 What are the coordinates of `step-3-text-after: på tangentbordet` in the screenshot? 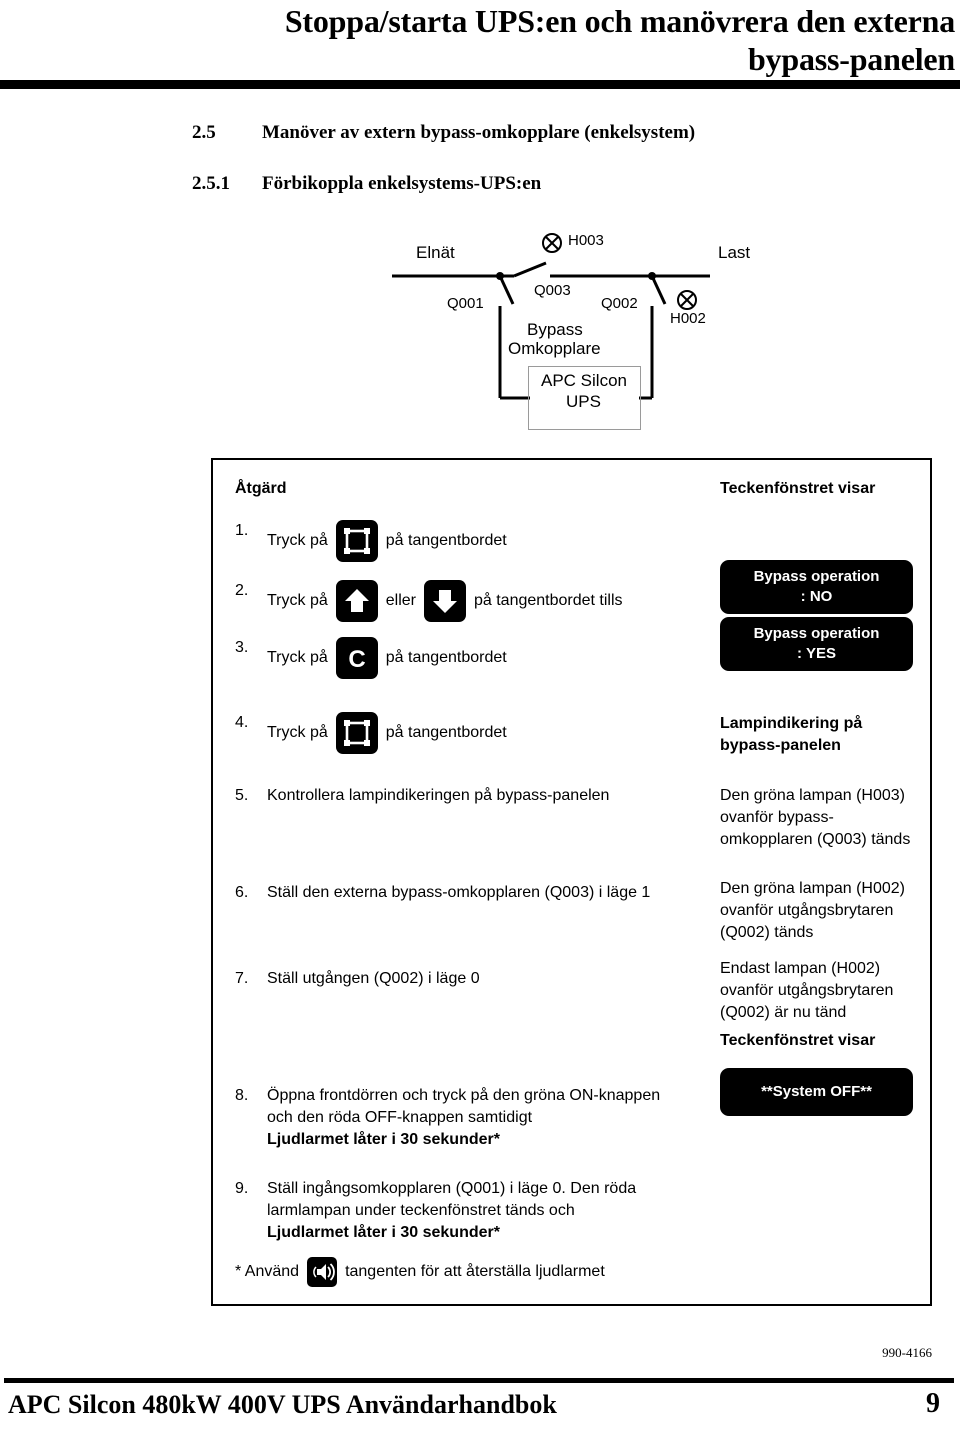 It's located at (446, 657).